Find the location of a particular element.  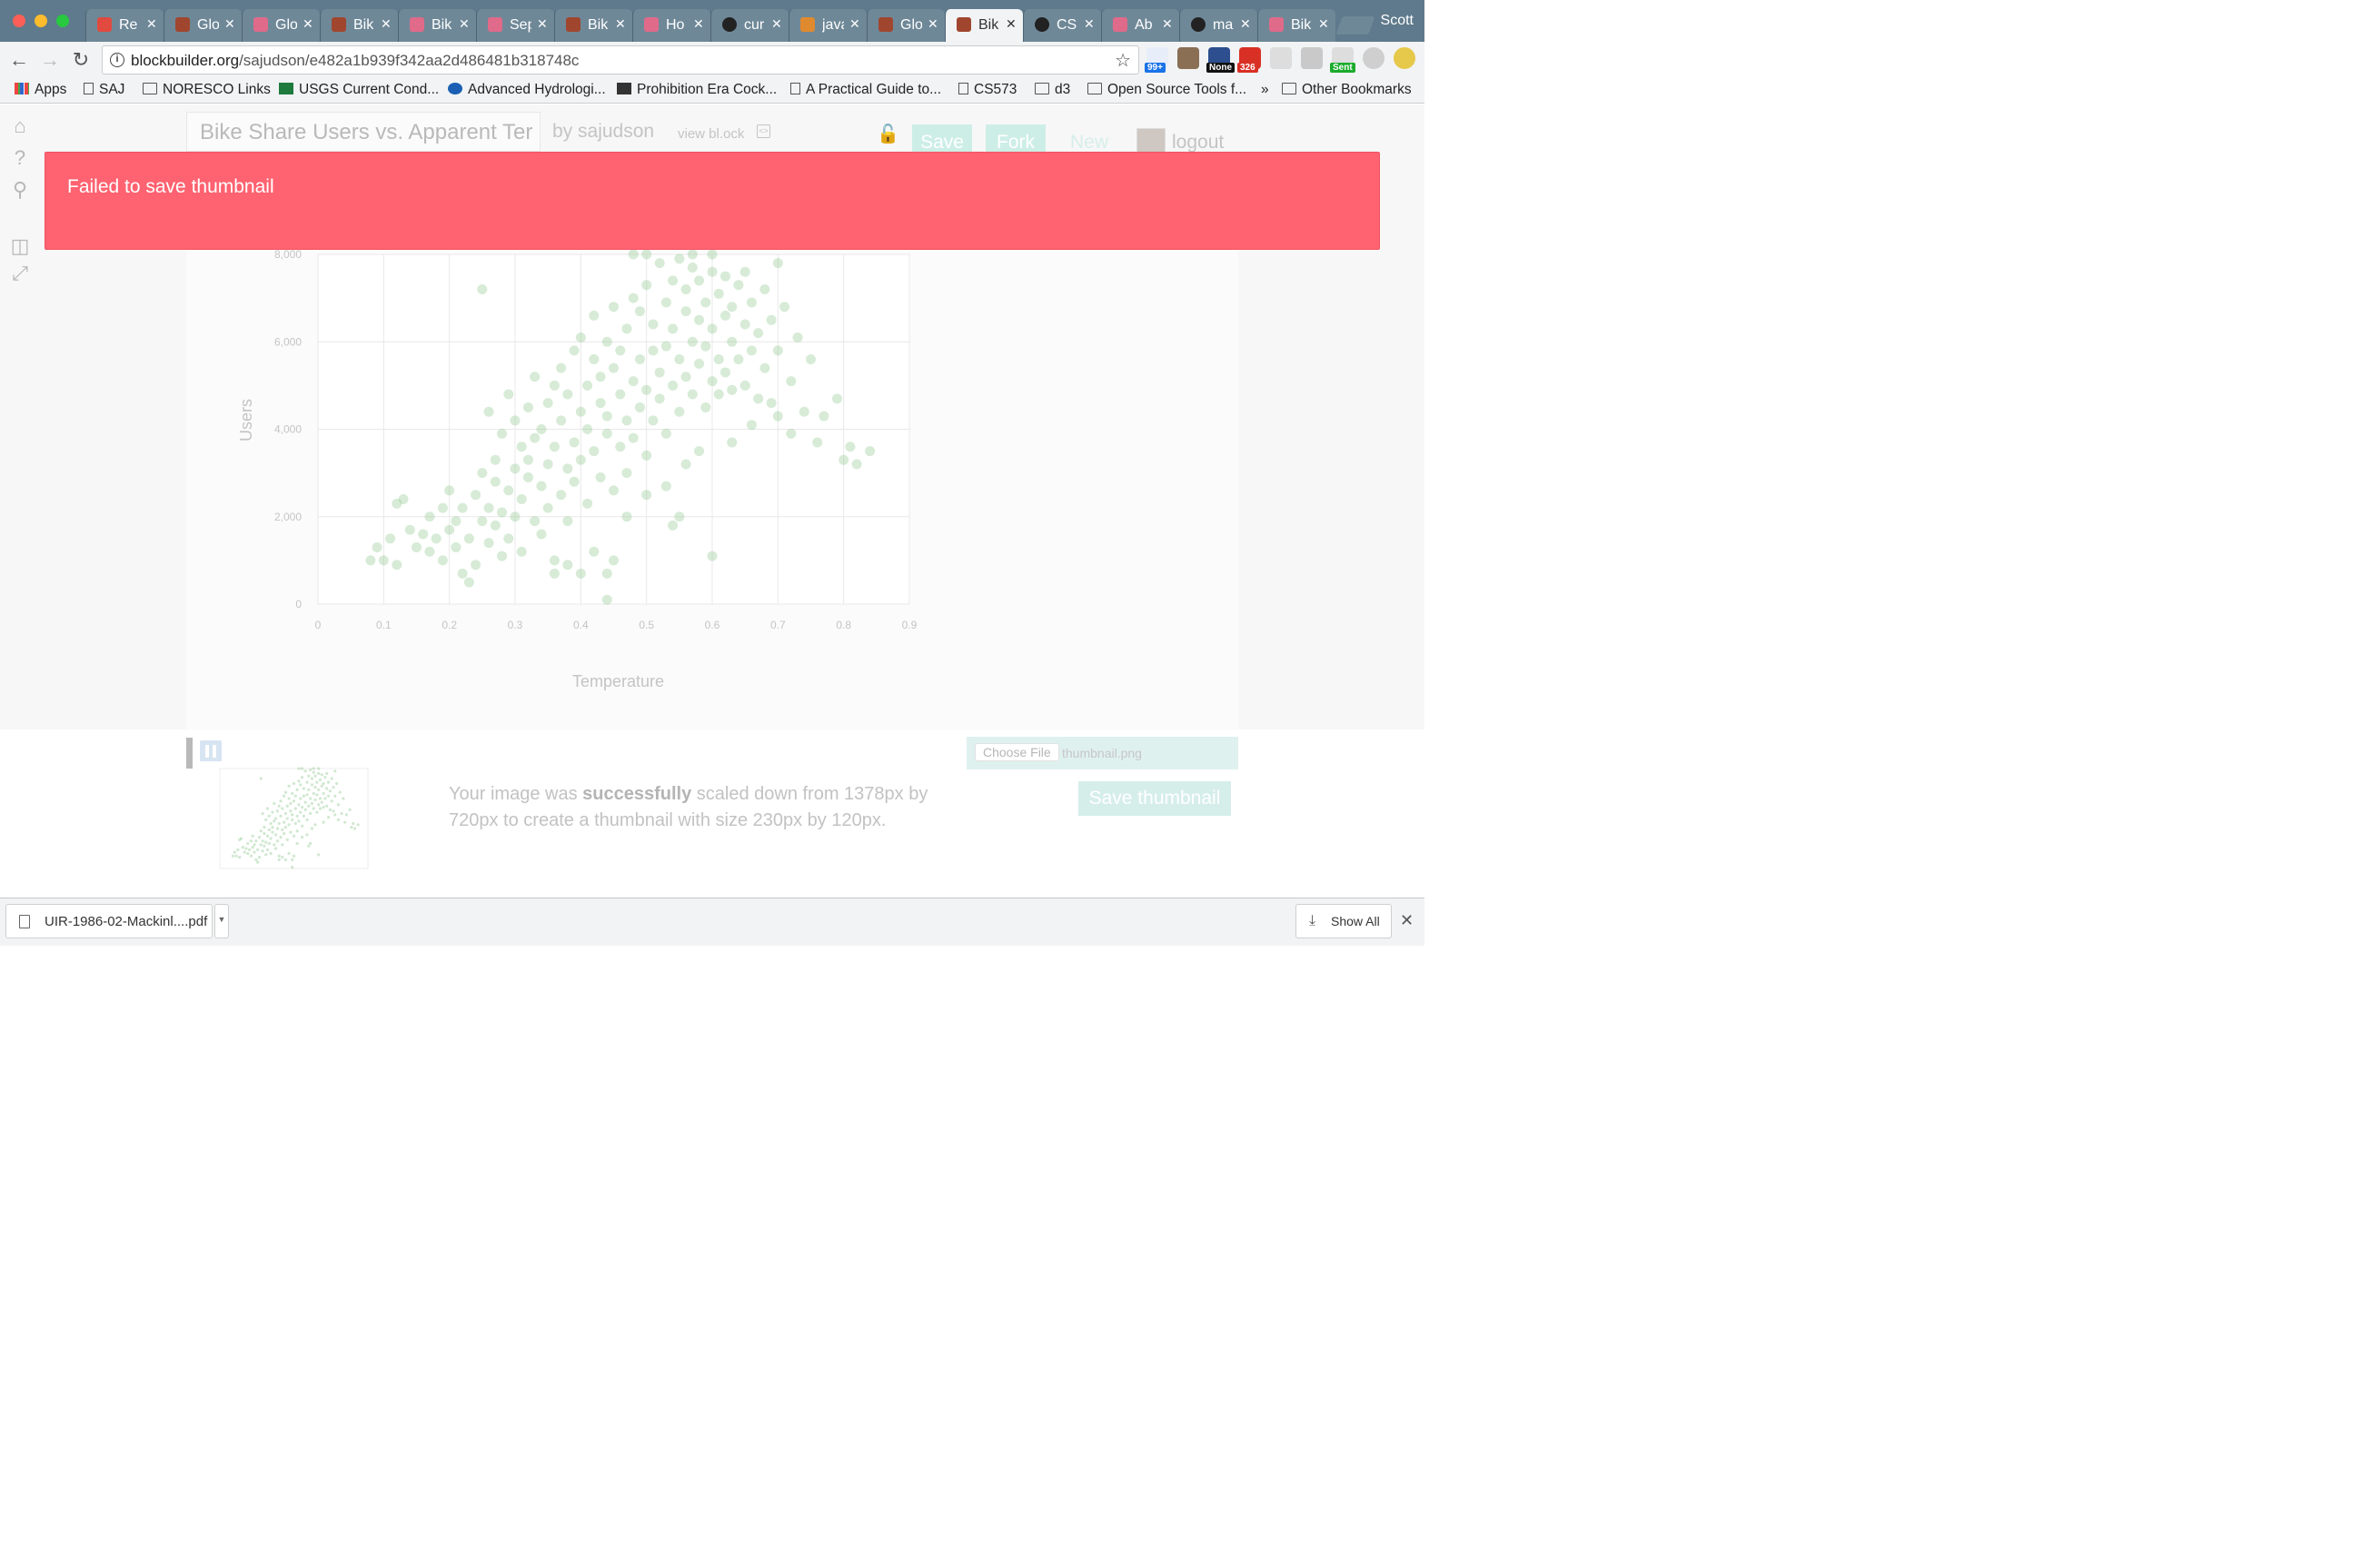

logout-link: logout is located at coordinates (1198, 143).